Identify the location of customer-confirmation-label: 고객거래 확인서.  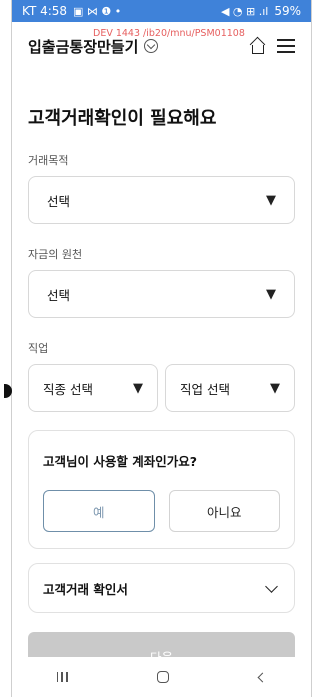
(85, 589).